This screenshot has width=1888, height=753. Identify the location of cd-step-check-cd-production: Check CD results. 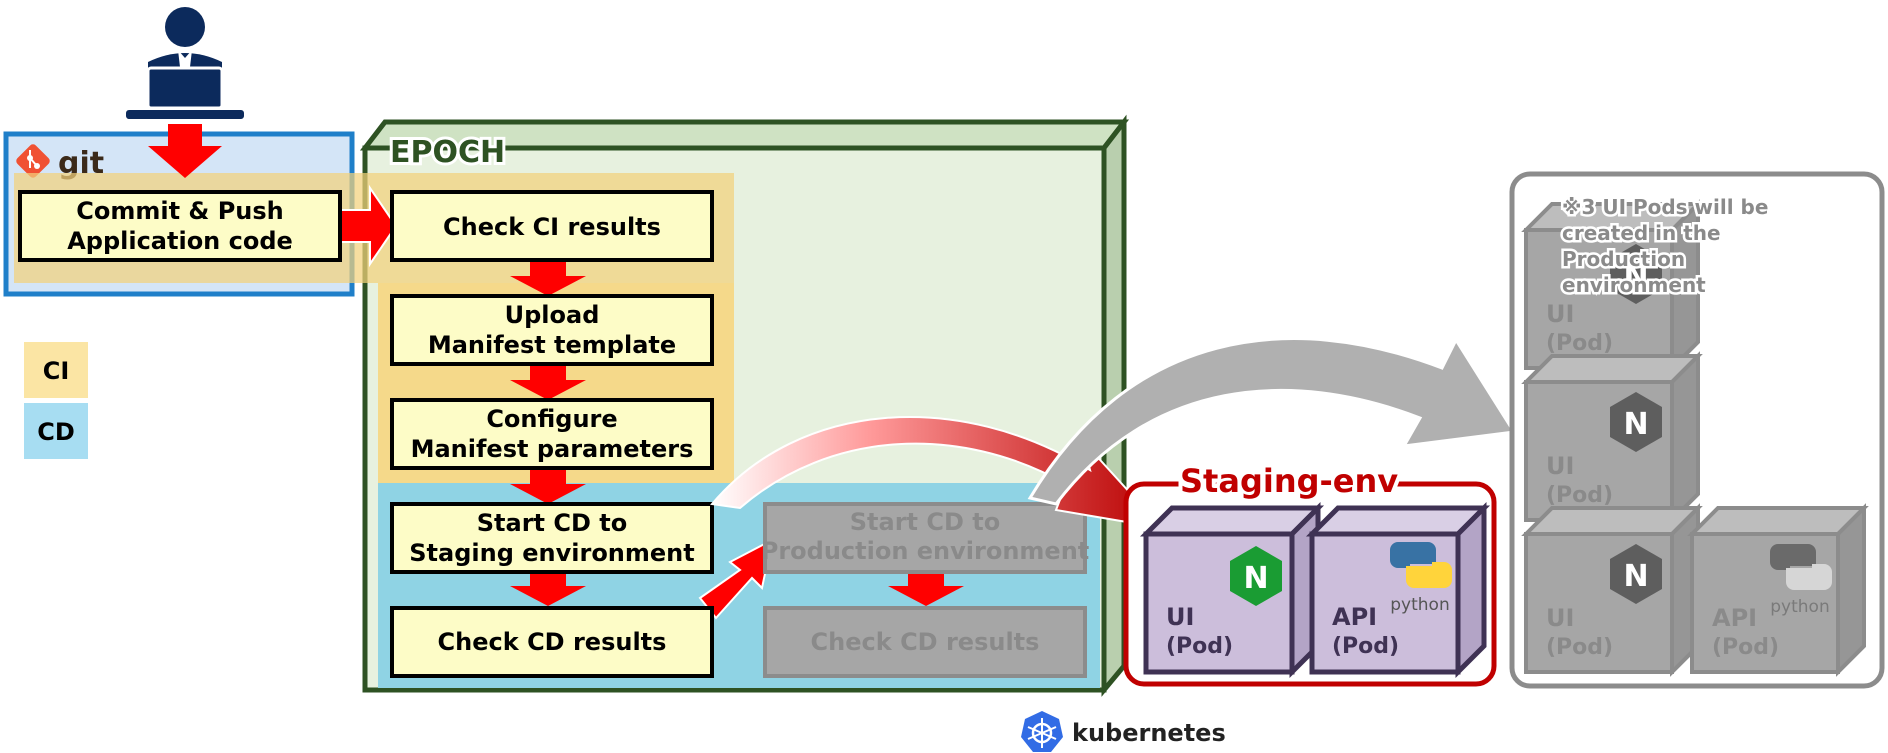
(925, 642).